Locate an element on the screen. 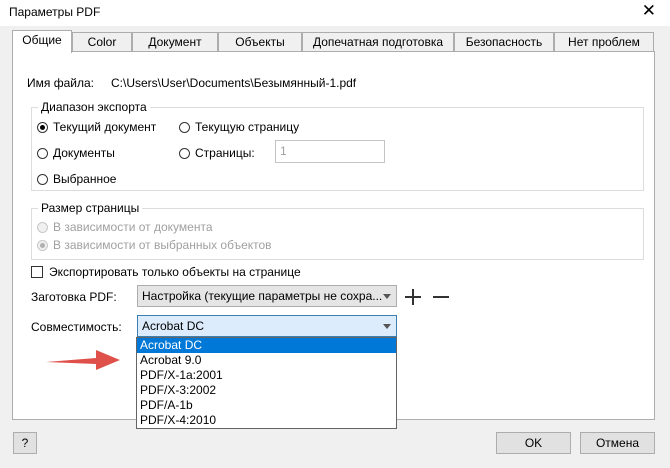 This screenshot has width=670, height=468. tab-document: Документ is located at coordinates (175, 42).